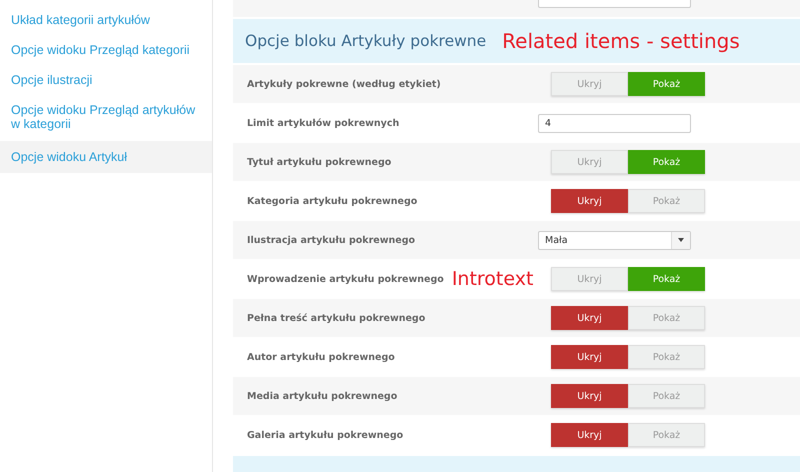 The width and height of the screenshot is (800, 472). What do you see at coordinates (106, 20) in the screenshot?
I see `sidebar-link: Układ kategorii artykułów` at bounding box center [106, 20].